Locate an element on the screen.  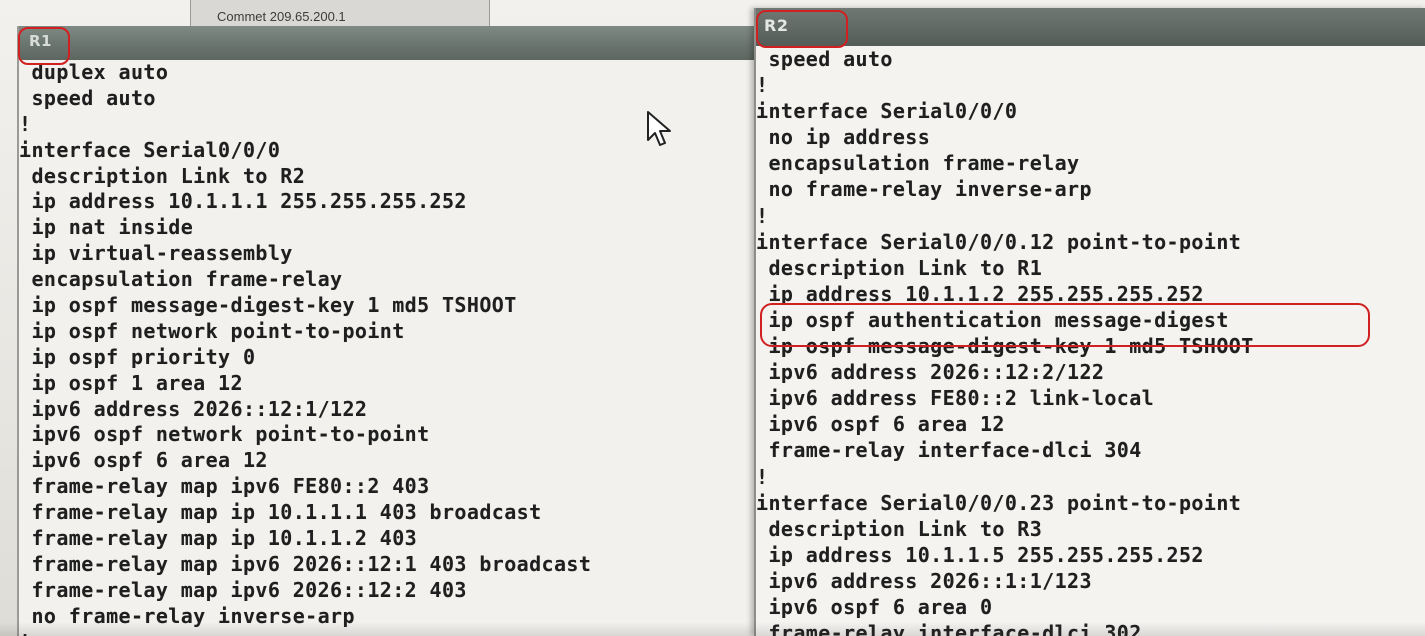
r2-console-line: ipv6 ospf 6 area 0 is located at coordinates (874, 606).